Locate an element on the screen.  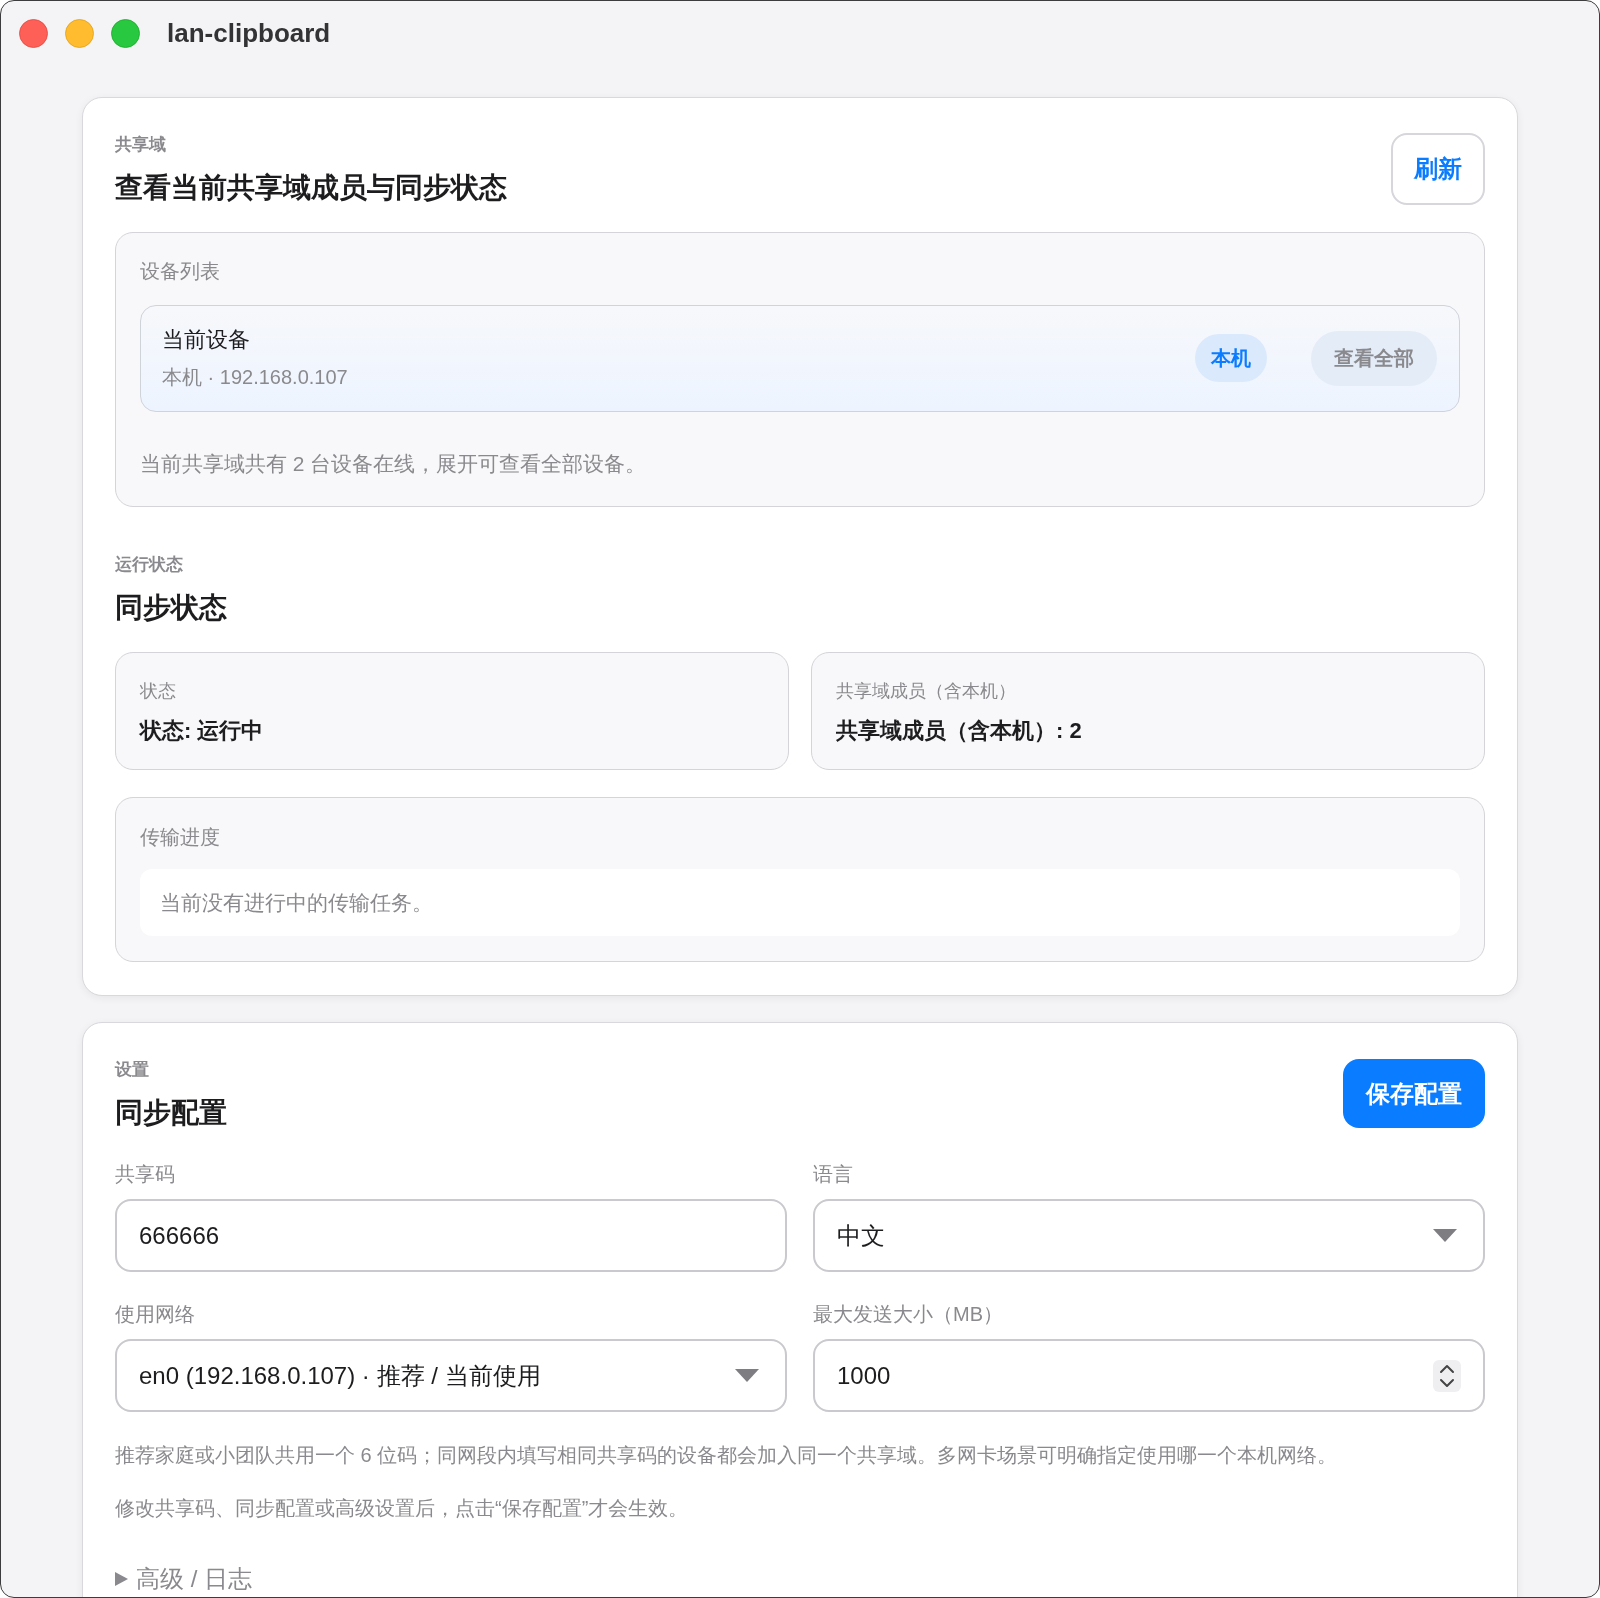
text-field: 666666 is located at coordinates (451, 1235).